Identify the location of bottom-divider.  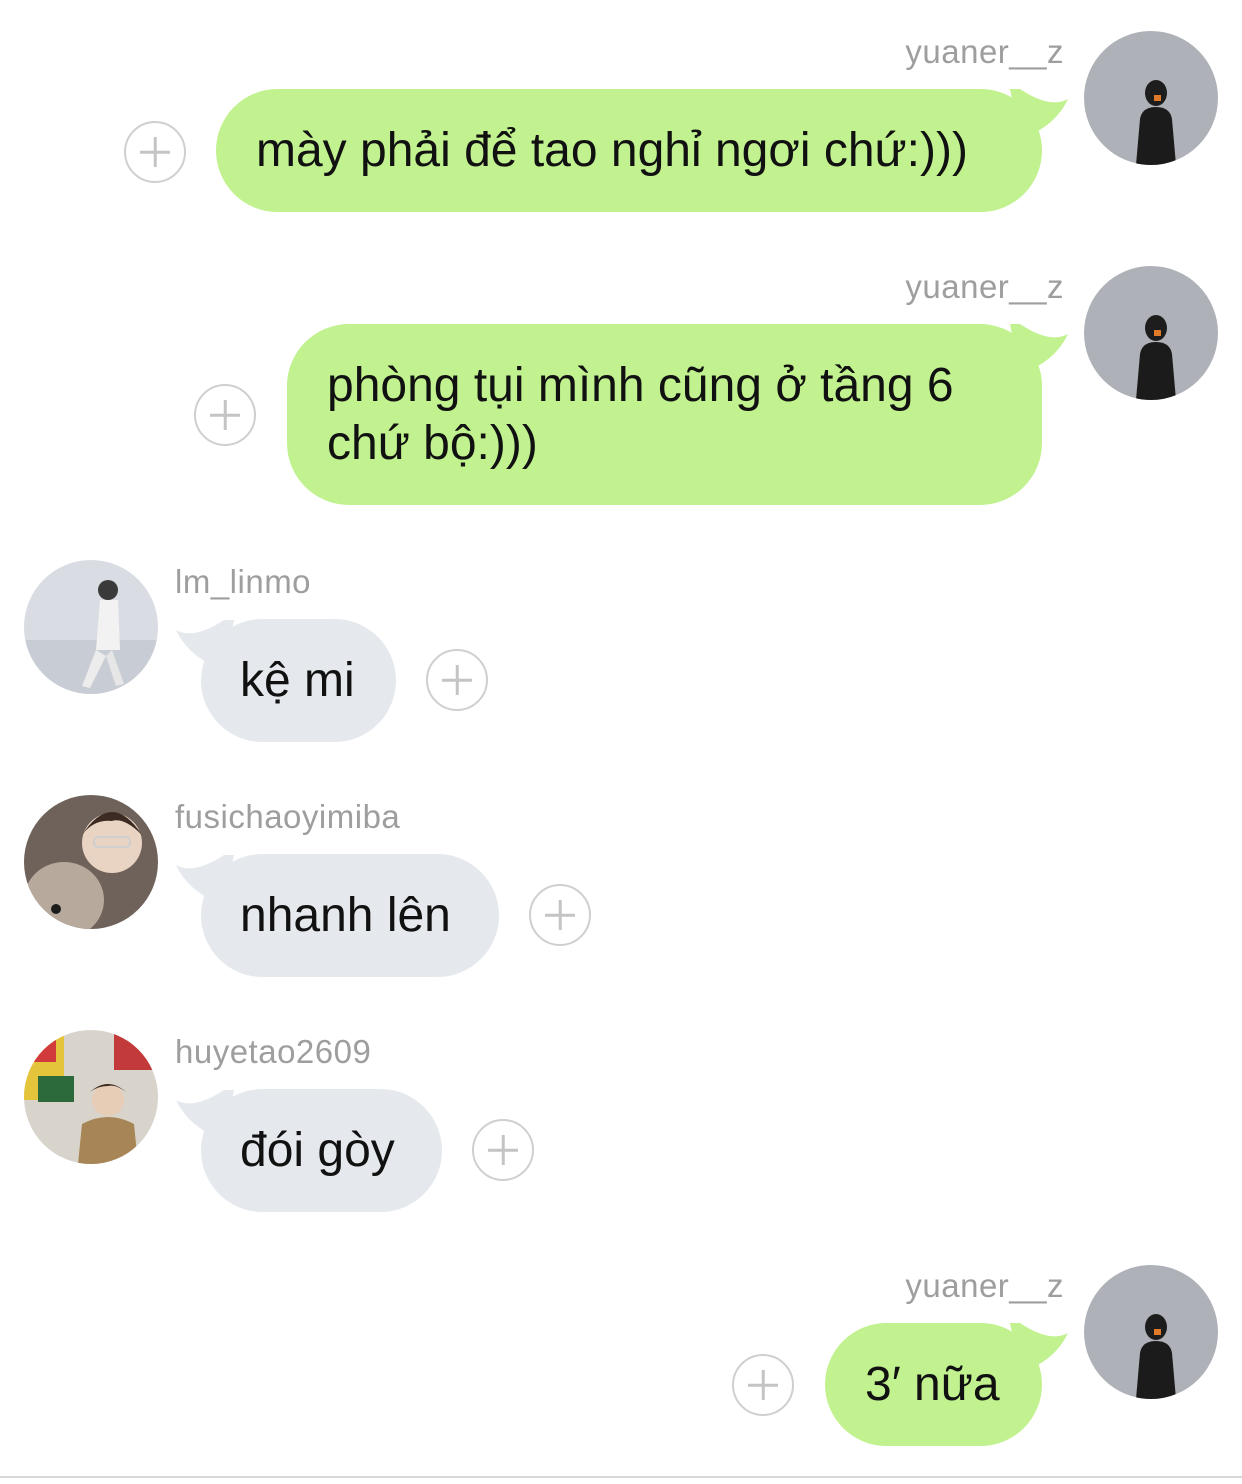
(621, 1477).